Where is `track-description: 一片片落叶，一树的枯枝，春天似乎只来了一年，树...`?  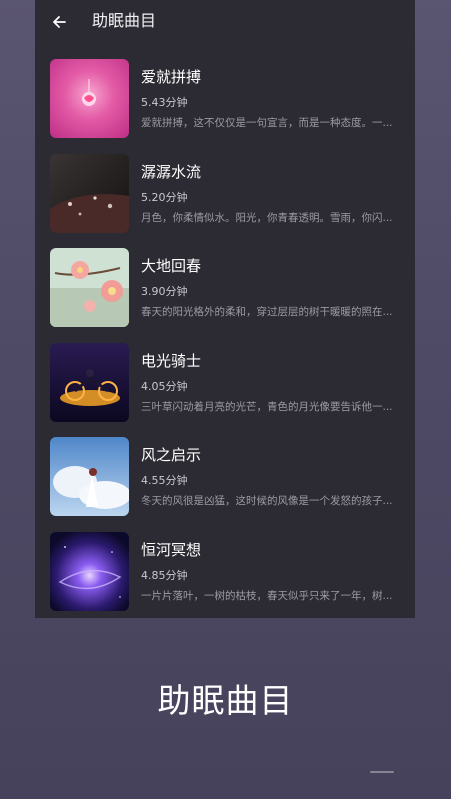
track-description: 一片片落叶，一树的枯枝，春天似乎只来了一年，树... is located at coordinates (267, 595).